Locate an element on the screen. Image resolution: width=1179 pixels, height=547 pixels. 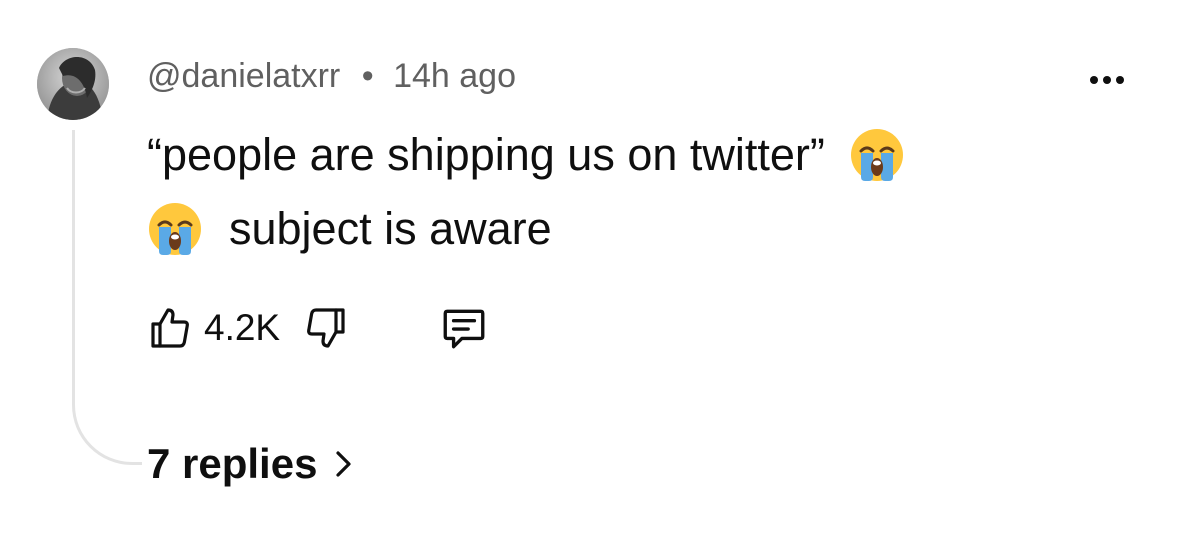
comment-actions: 4.2K is located at coordinates (317, 328).